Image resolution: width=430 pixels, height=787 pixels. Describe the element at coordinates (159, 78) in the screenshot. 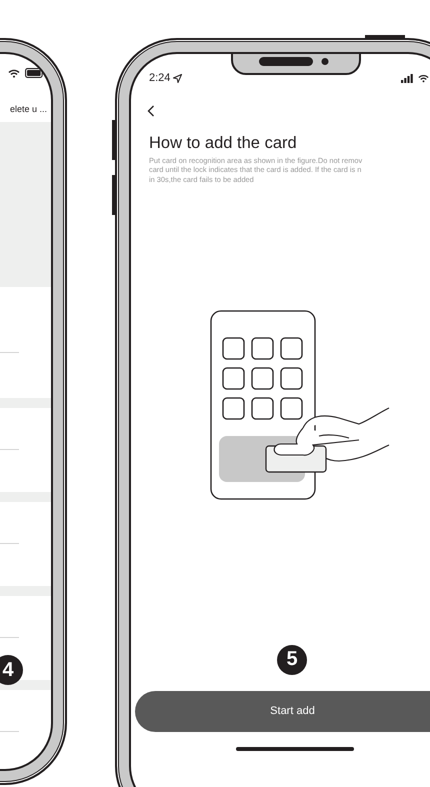

I see `status-time: 2:24` at that location.